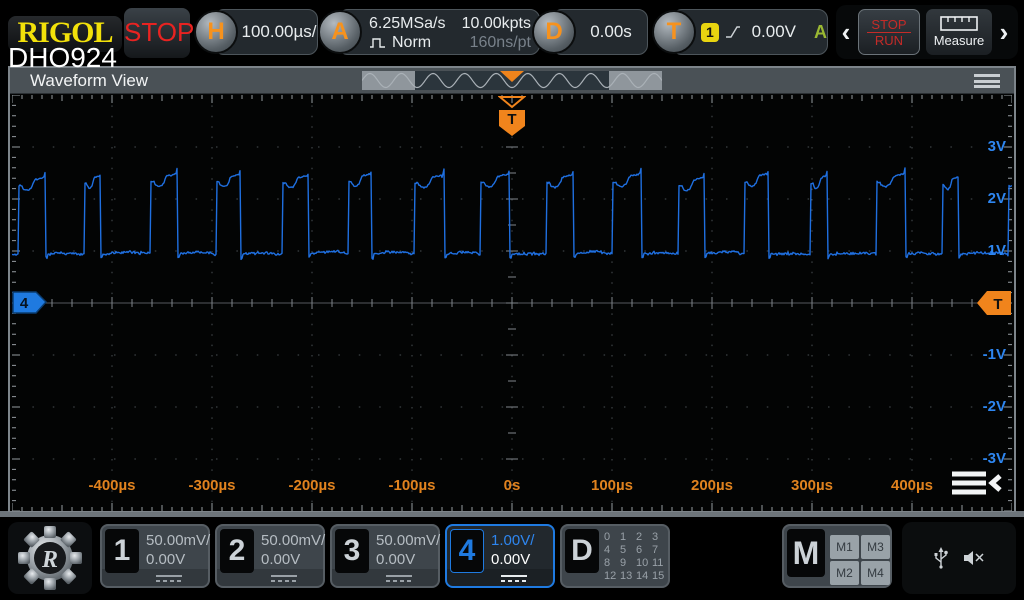 The width and height of the screenshot is (1024, 600). Describe the element at coordinates (889, 40) in the screenshot. I see `run-label: RUN` at that location.